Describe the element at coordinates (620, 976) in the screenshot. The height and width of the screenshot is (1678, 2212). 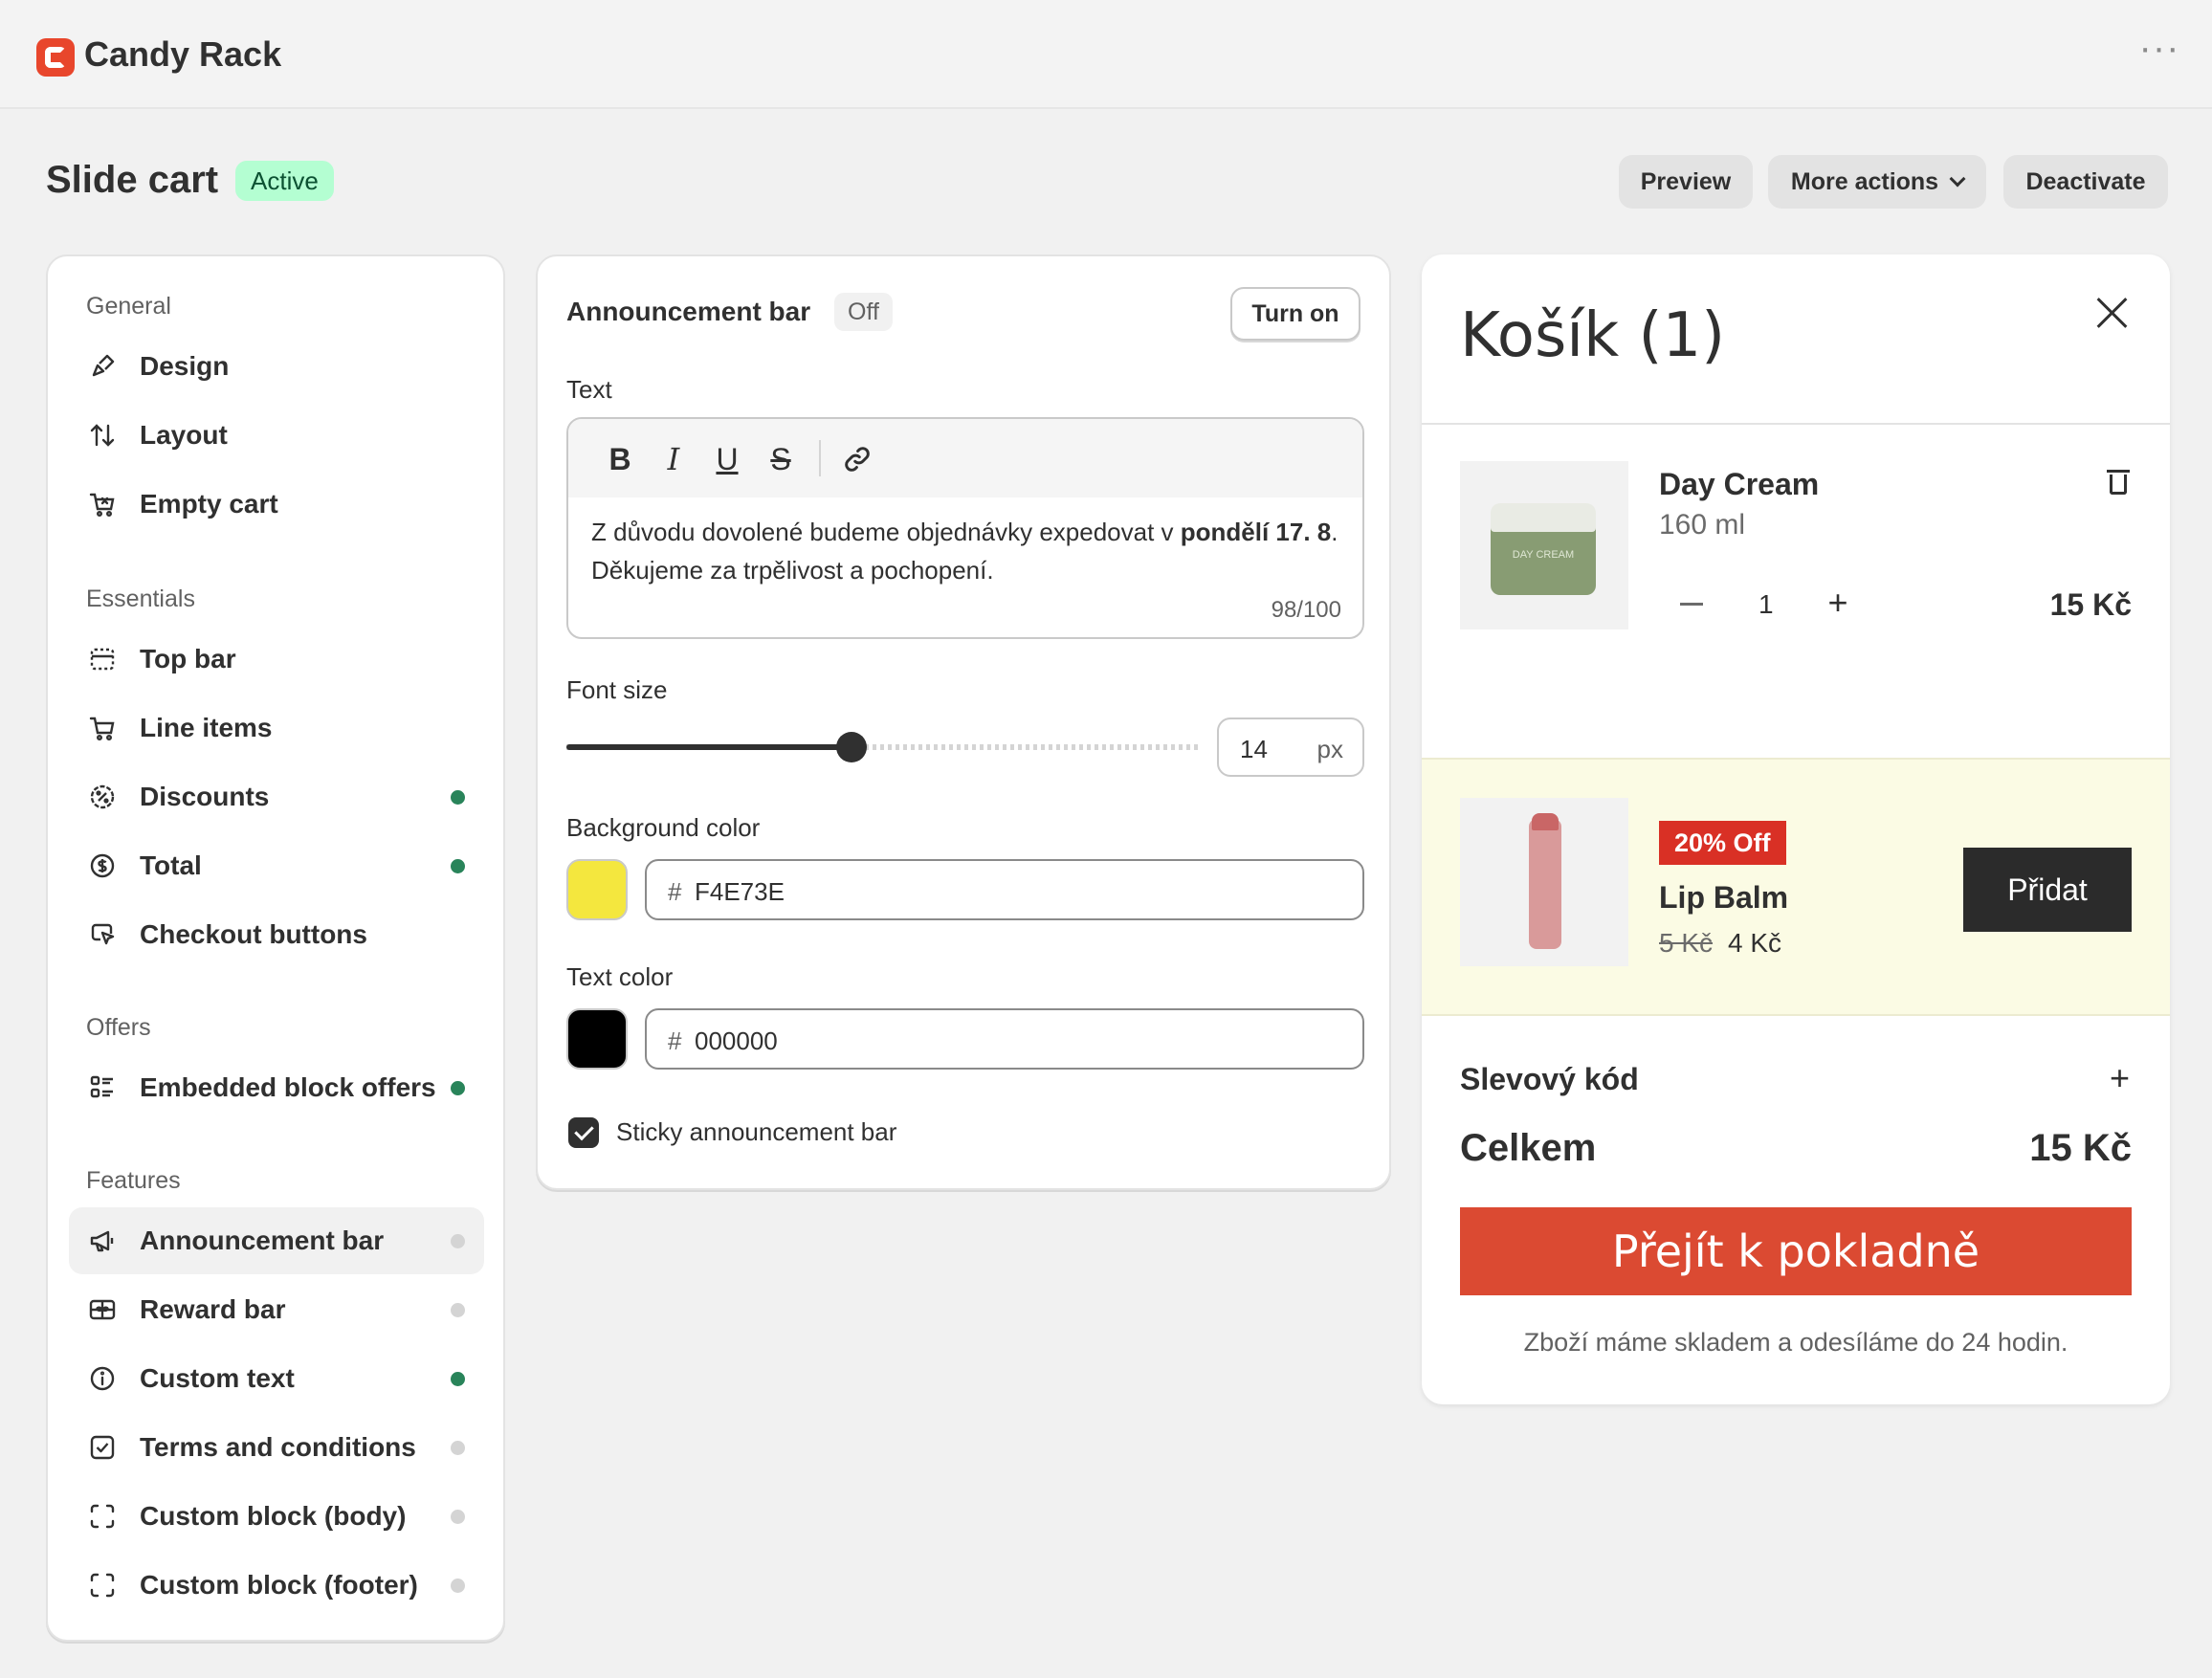
I see `text-color-label: Text color` at that location.